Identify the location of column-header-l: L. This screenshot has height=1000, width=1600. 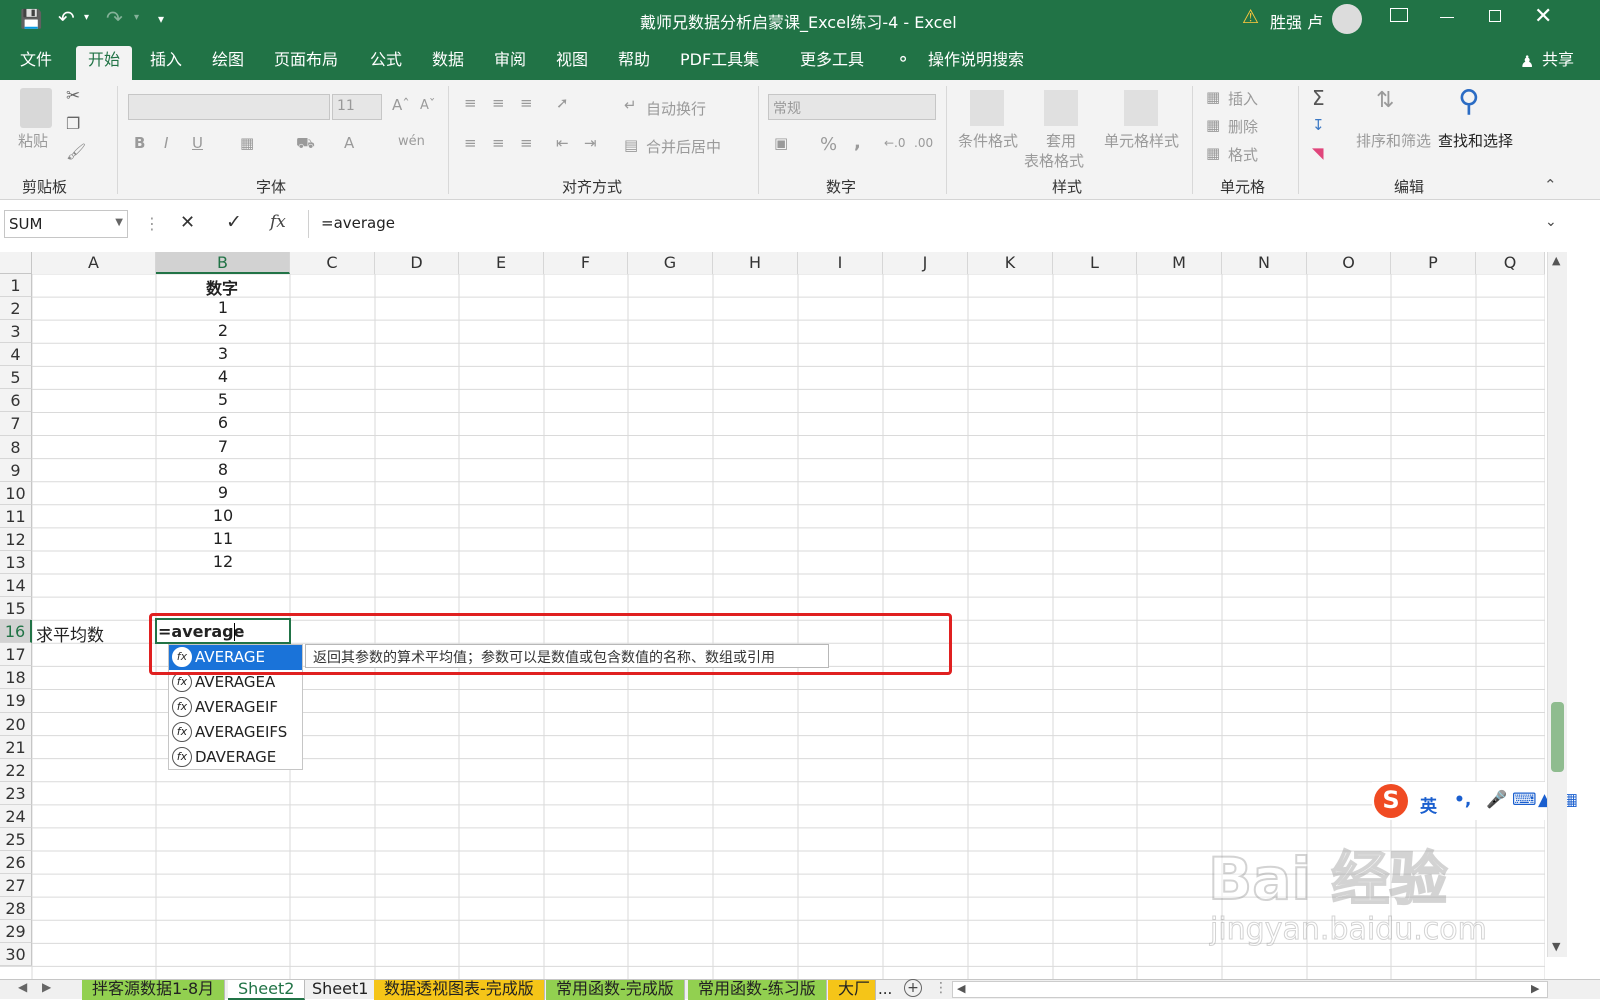
(1095, 263).